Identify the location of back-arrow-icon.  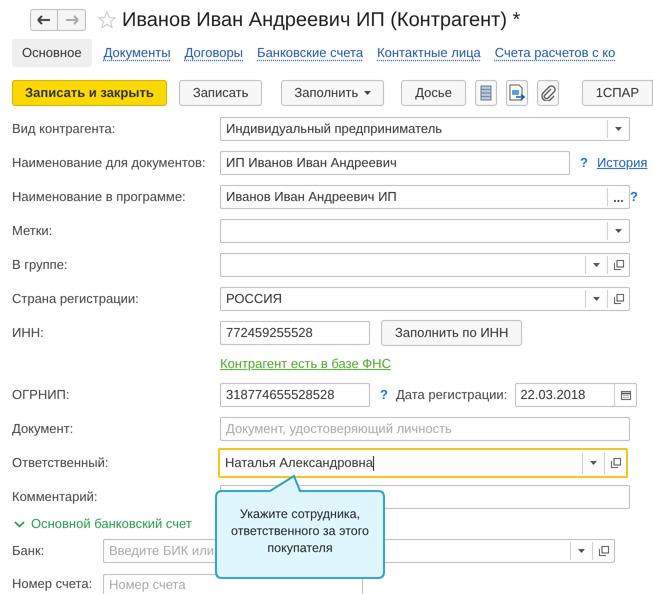
(44, 20).